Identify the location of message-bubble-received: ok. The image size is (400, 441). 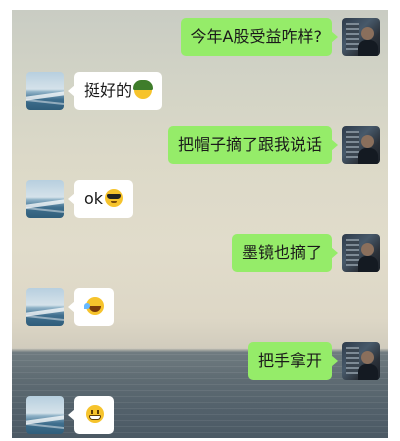
(100, 199).